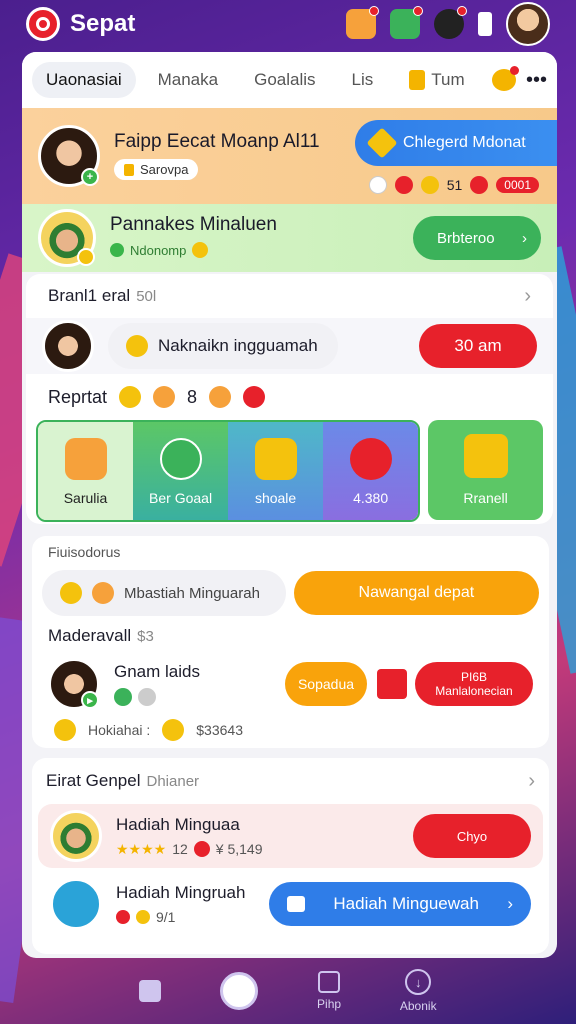 The height and width of the screenshot is (1024, 576). Describe the element at coordinates (289, 296) in the screenshot. I see `section-header: Branl1 eral 50l ›` at that location.